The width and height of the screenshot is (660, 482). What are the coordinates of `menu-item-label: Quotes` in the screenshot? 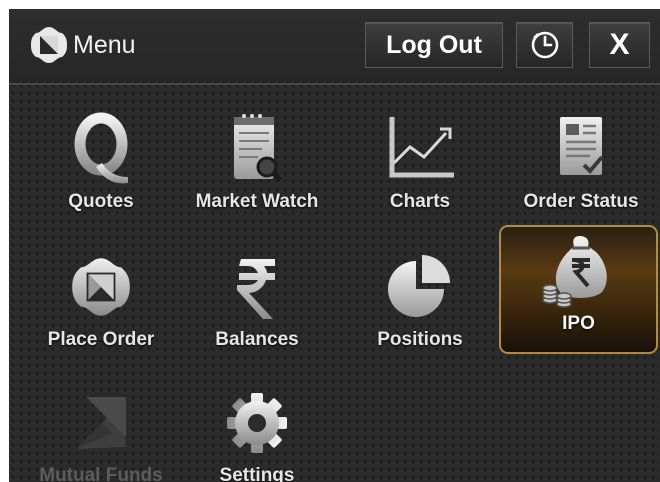 It's located at (101, 201).